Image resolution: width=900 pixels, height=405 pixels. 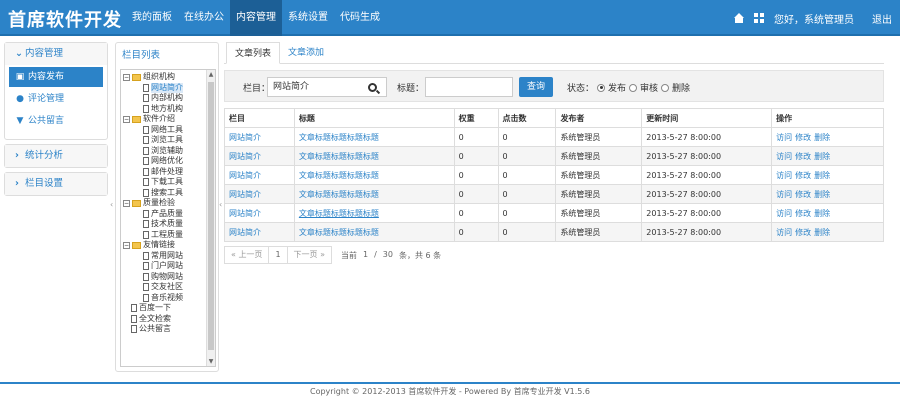 What do you see at coordinates (56, 156) in the screenshot?
I see `sidebar-group-header: › 统计分析` at bounding box center [56, 156].